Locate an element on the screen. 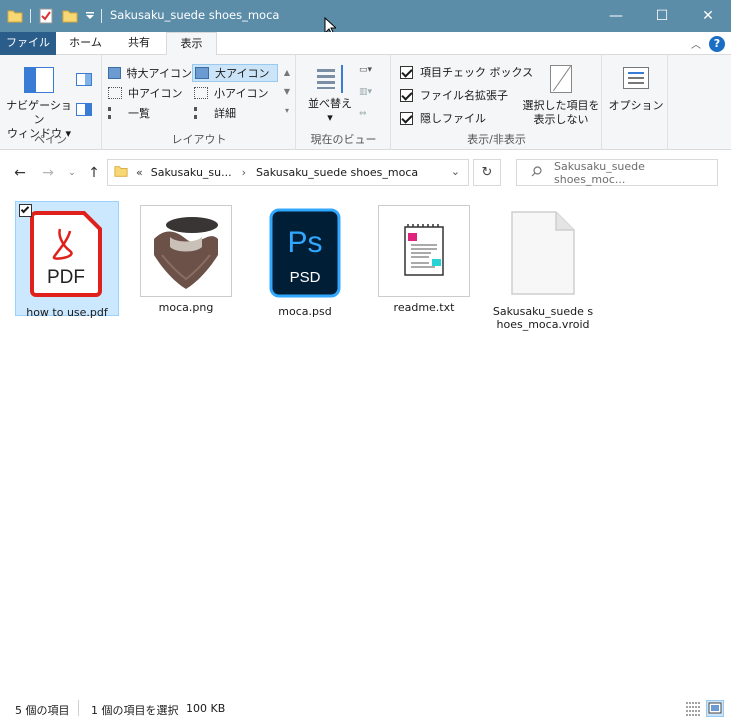 This screenshot has height=721, width=731. layout-extra-large-icons: 特大アイコン is located at coordinates (150, 73).